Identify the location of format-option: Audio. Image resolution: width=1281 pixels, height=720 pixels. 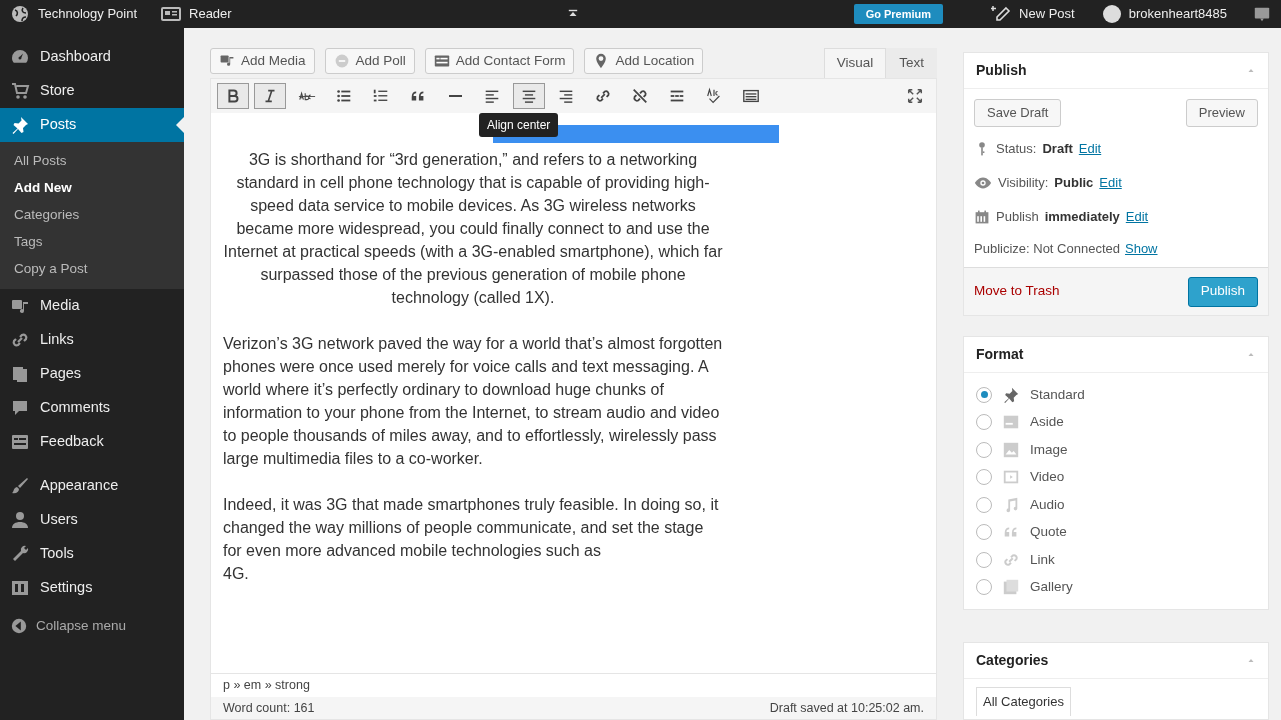
(1116, 505).